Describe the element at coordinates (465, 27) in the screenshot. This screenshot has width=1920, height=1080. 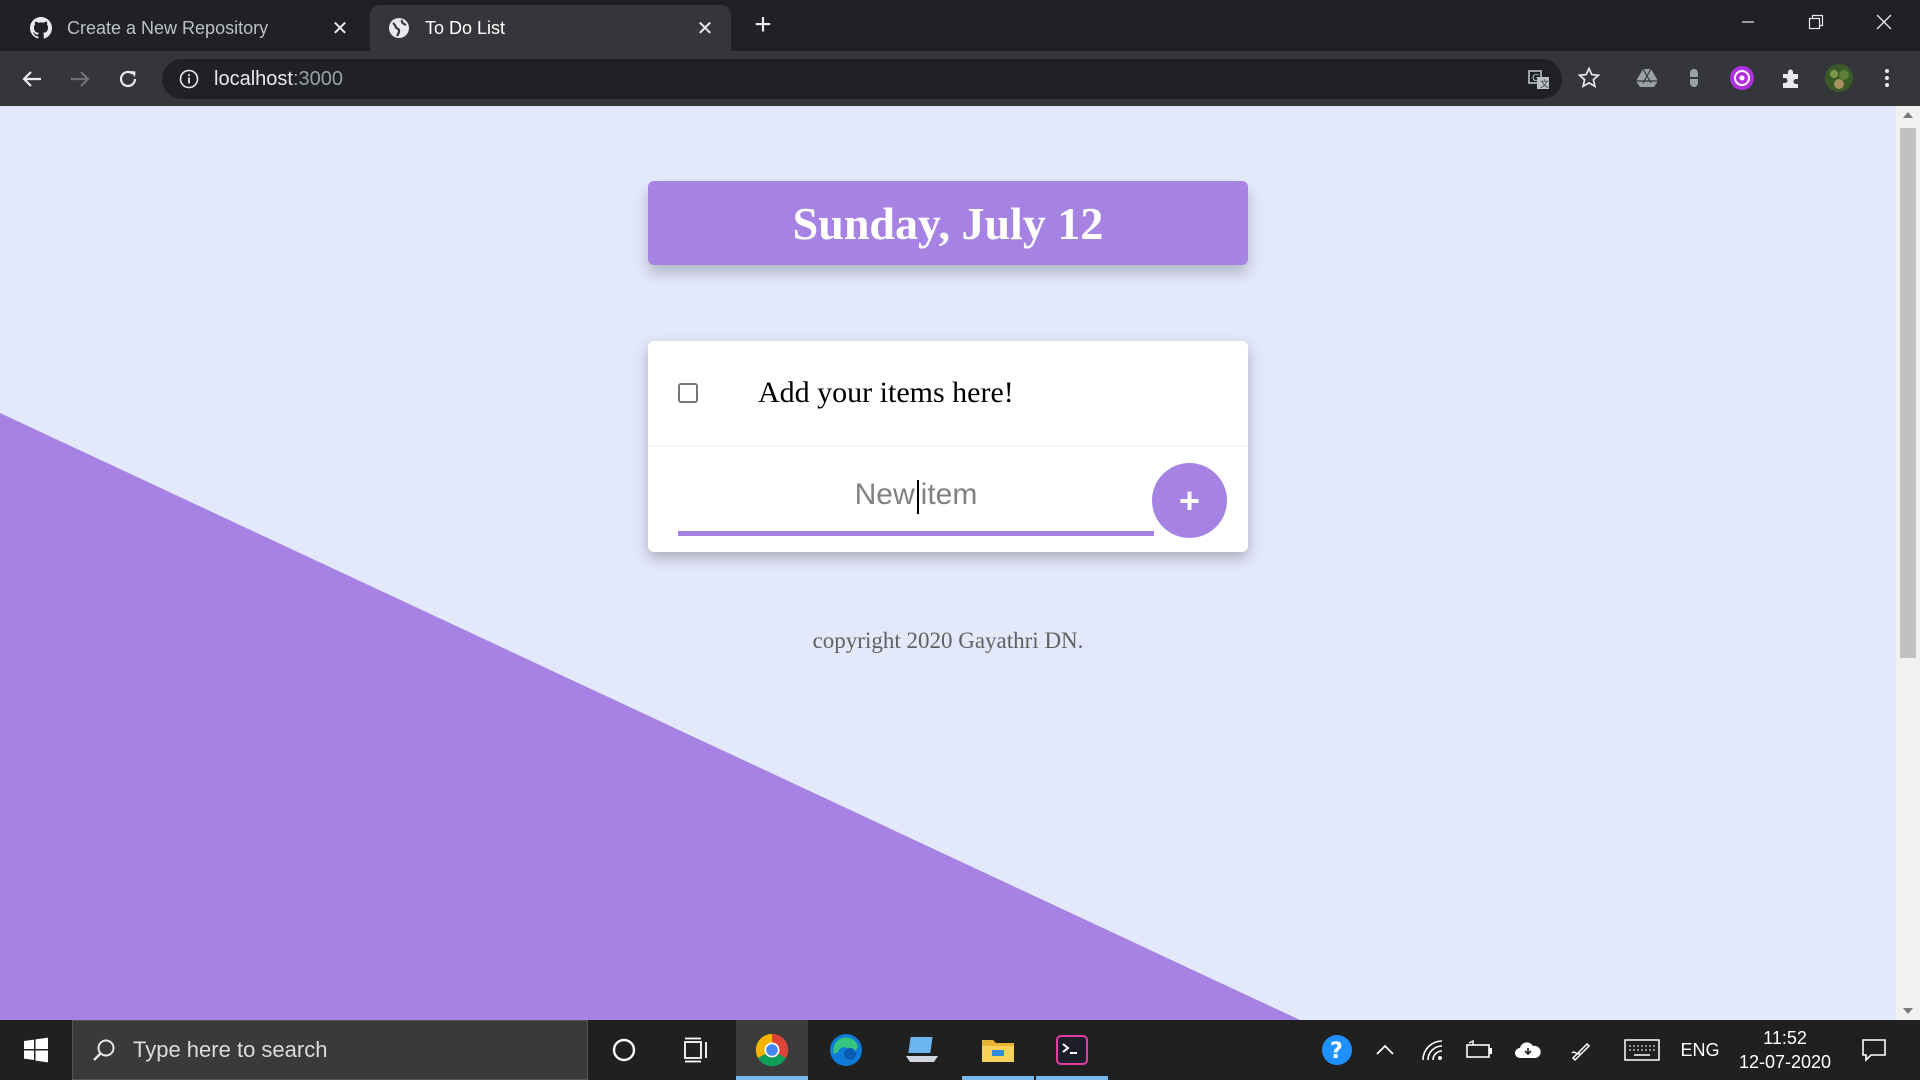
I see `tab-title: To Do List` at that location.